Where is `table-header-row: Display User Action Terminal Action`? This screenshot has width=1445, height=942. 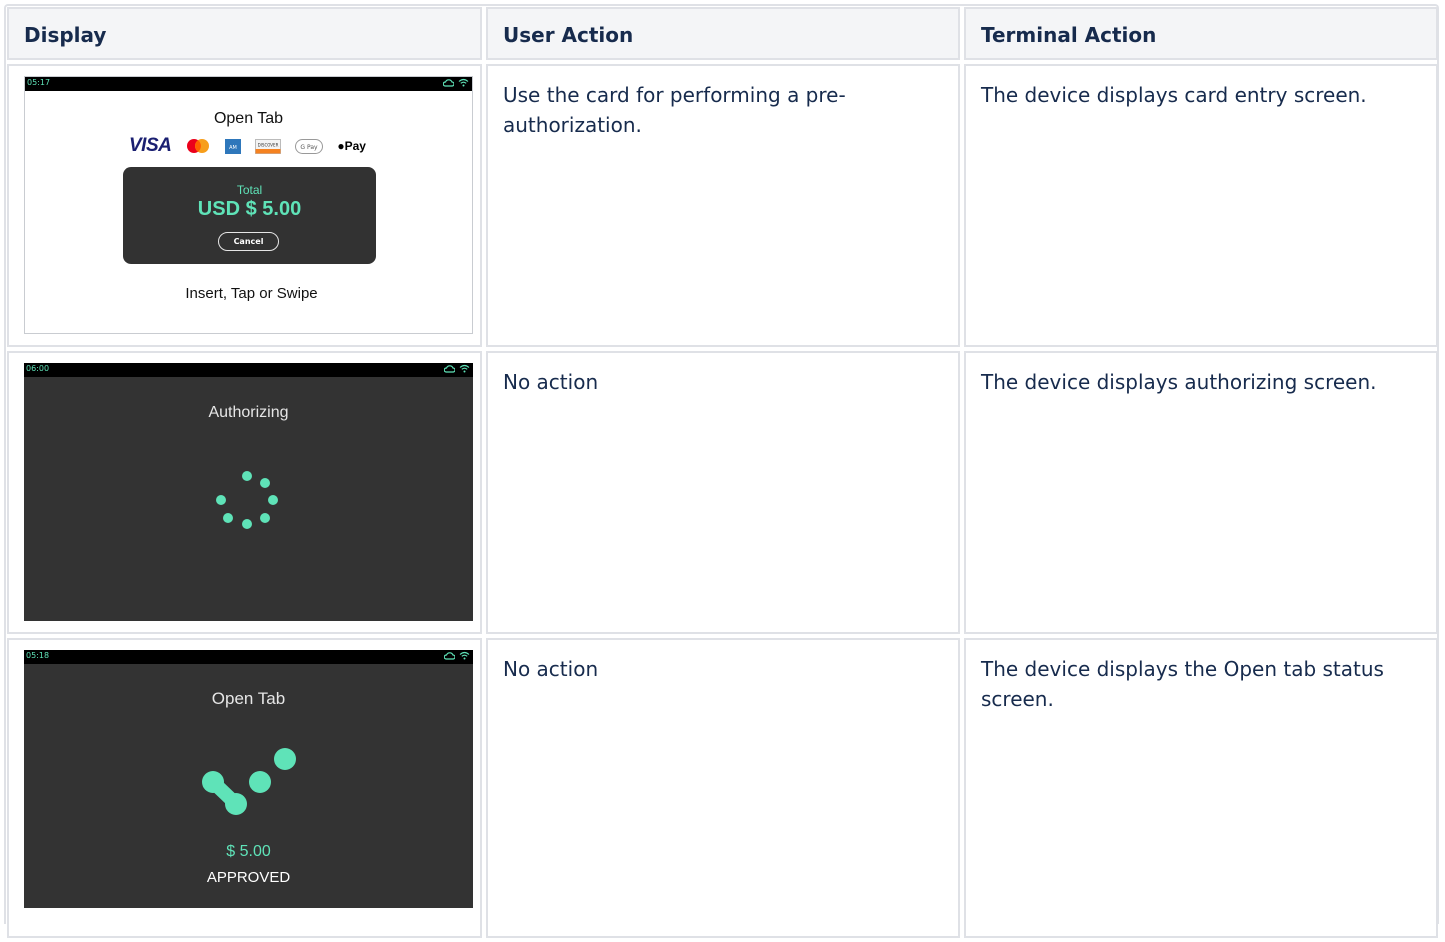
table-header-row: Display User Action Terminal Action is located at coordinates (722, 33).